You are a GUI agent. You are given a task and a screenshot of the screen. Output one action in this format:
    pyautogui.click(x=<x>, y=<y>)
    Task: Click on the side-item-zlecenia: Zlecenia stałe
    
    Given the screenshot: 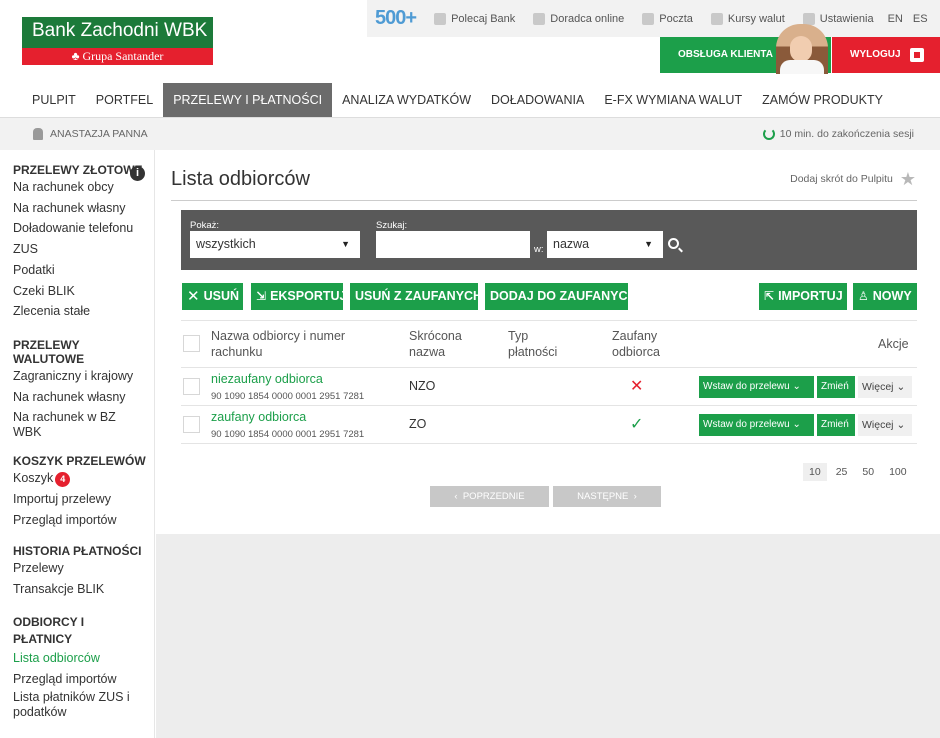 What is the action you would take?
    pyautogui.click(x=83, y=311)
    